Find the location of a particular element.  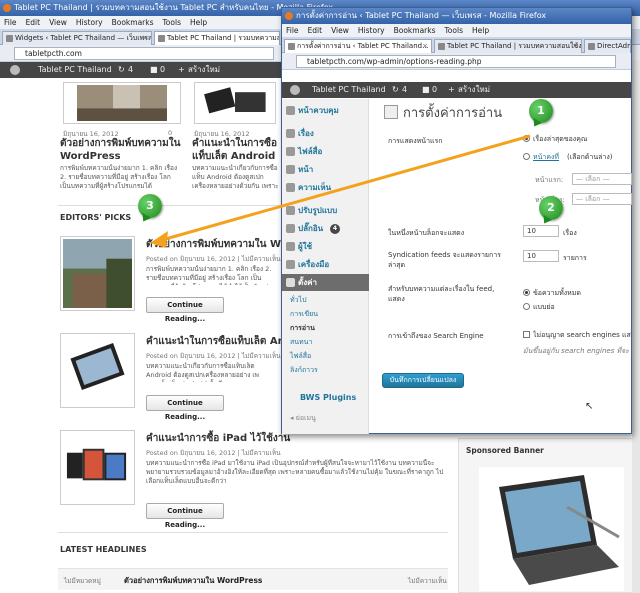

callout-badge-1: 1 is located at coordinates (541, 111).